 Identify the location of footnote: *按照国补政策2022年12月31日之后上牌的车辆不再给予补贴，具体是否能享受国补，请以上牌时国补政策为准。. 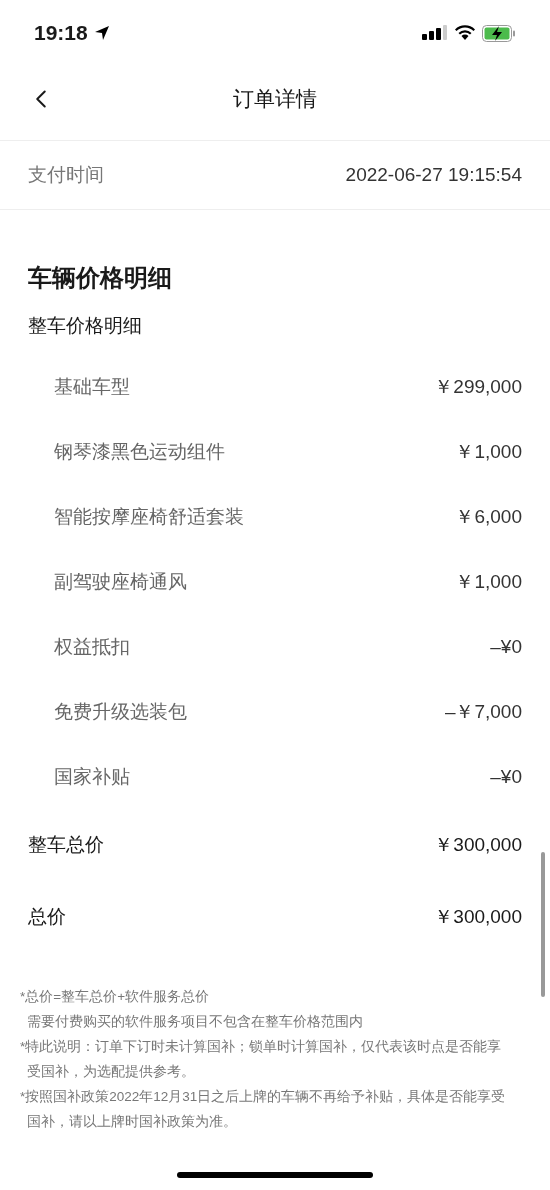
(263, 1109).